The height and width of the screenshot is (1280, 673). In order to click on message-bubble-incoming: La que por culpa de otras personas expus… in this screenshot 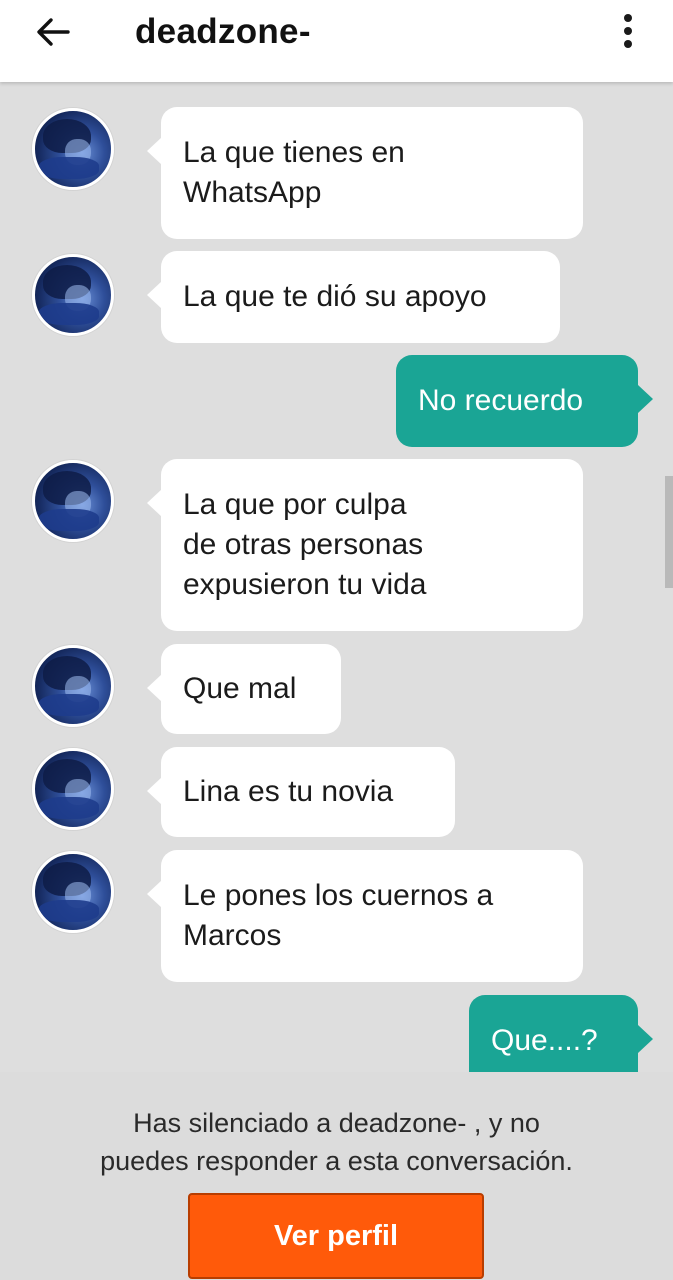, I will do `click(365, 545)`.